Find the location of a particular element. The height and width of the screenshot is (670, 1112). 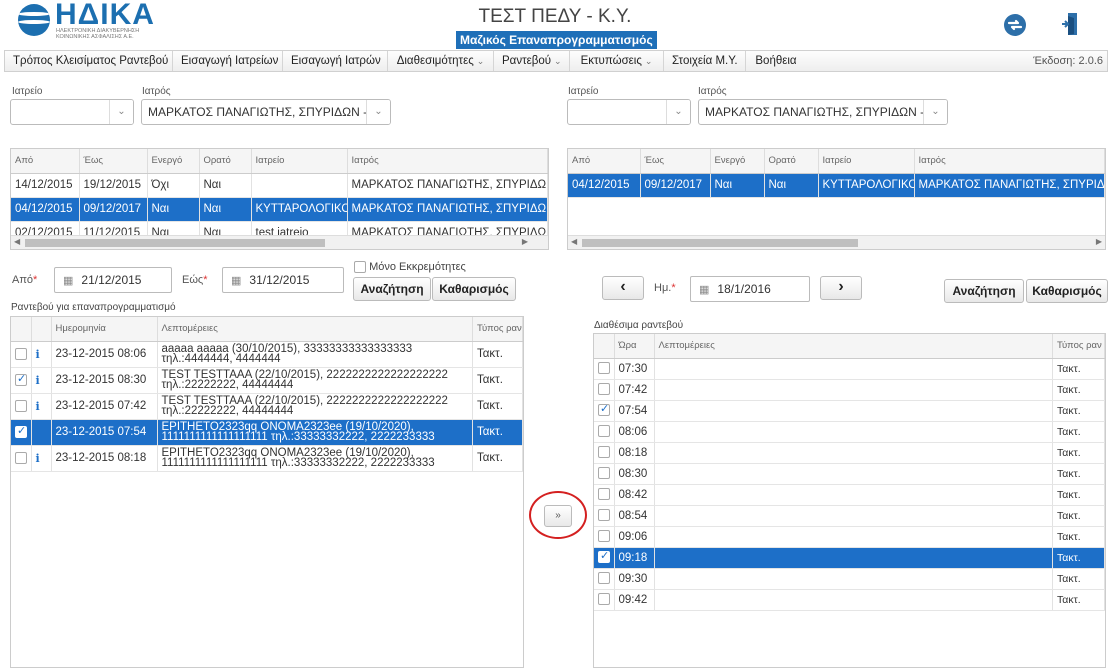

menu-insert-doctors: Εισαγωγή Ιατρών is located at coordinates (335, 61).